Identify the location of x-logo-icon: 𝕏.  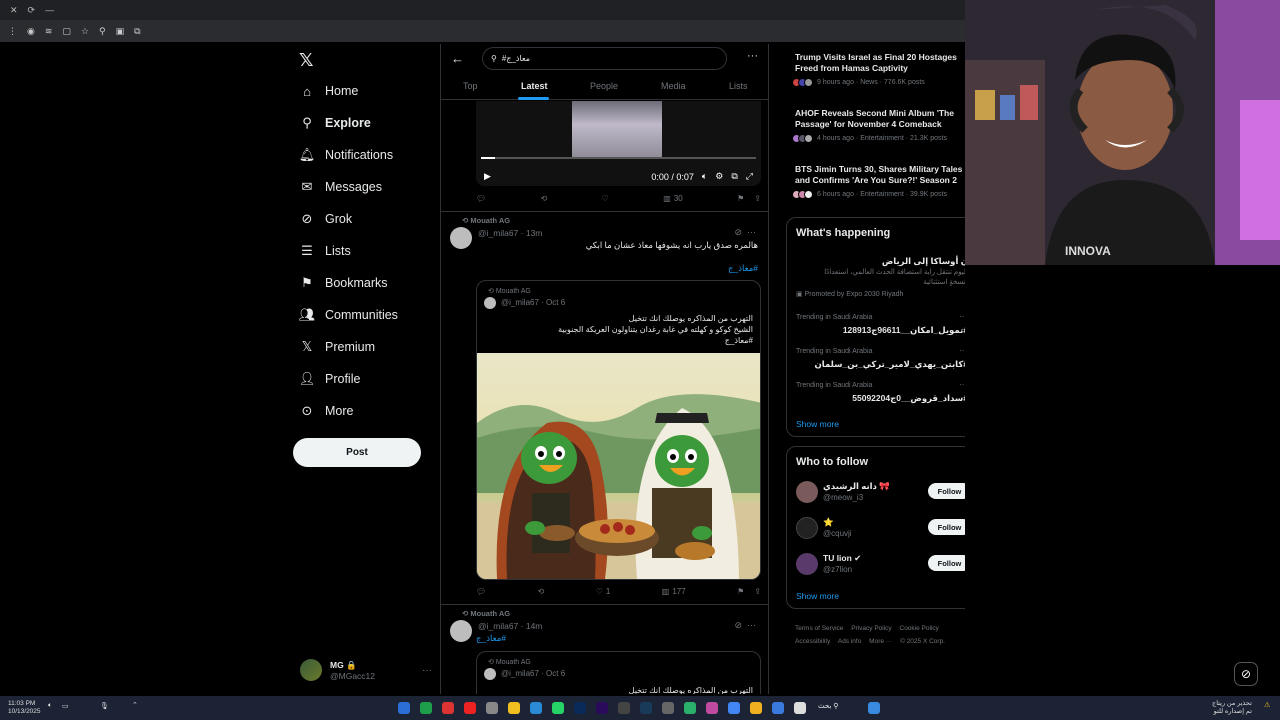
(306, 60).